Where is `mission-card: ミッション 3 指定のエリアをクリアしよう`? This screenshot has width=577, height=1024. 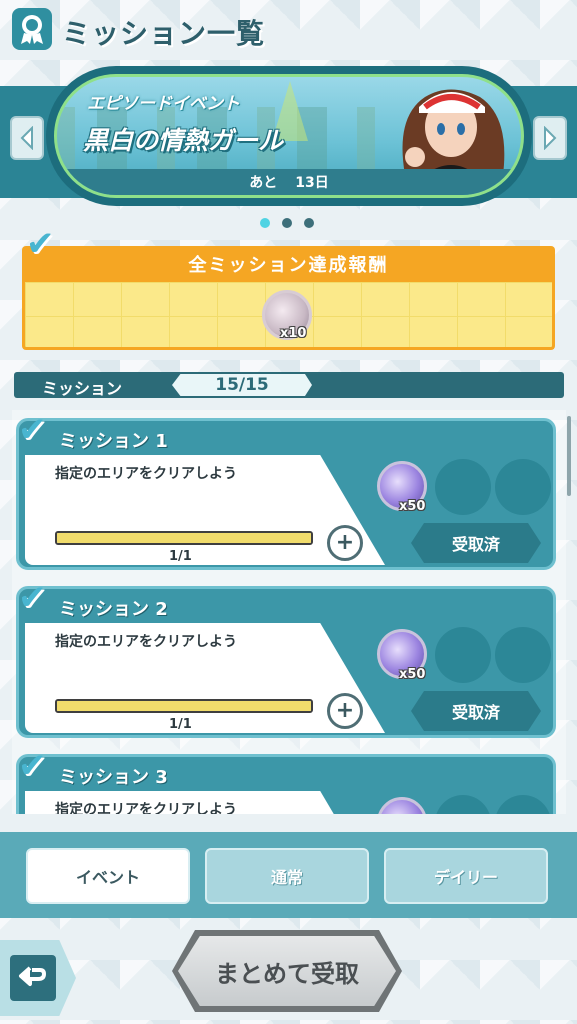
mission-card: ミッション 3 指定のエリアをクリアしよう is located at coordinates (286, 784).